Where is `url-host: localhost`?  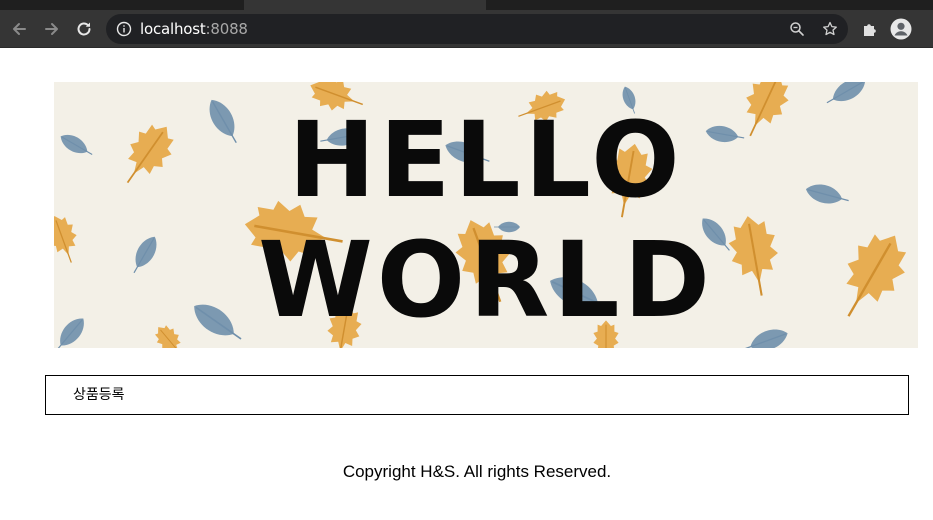 url-host: localhost is located at coordinates (173, 29).